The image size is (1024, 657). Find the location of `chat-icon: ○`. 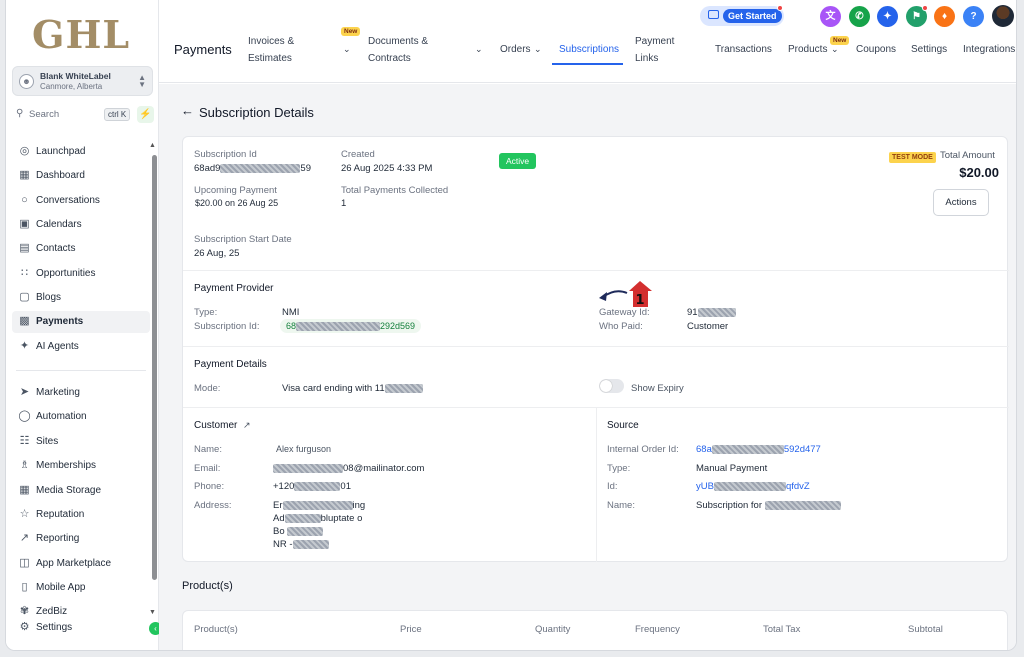

chat-icon: ○ is located at coordinates (24, 200).